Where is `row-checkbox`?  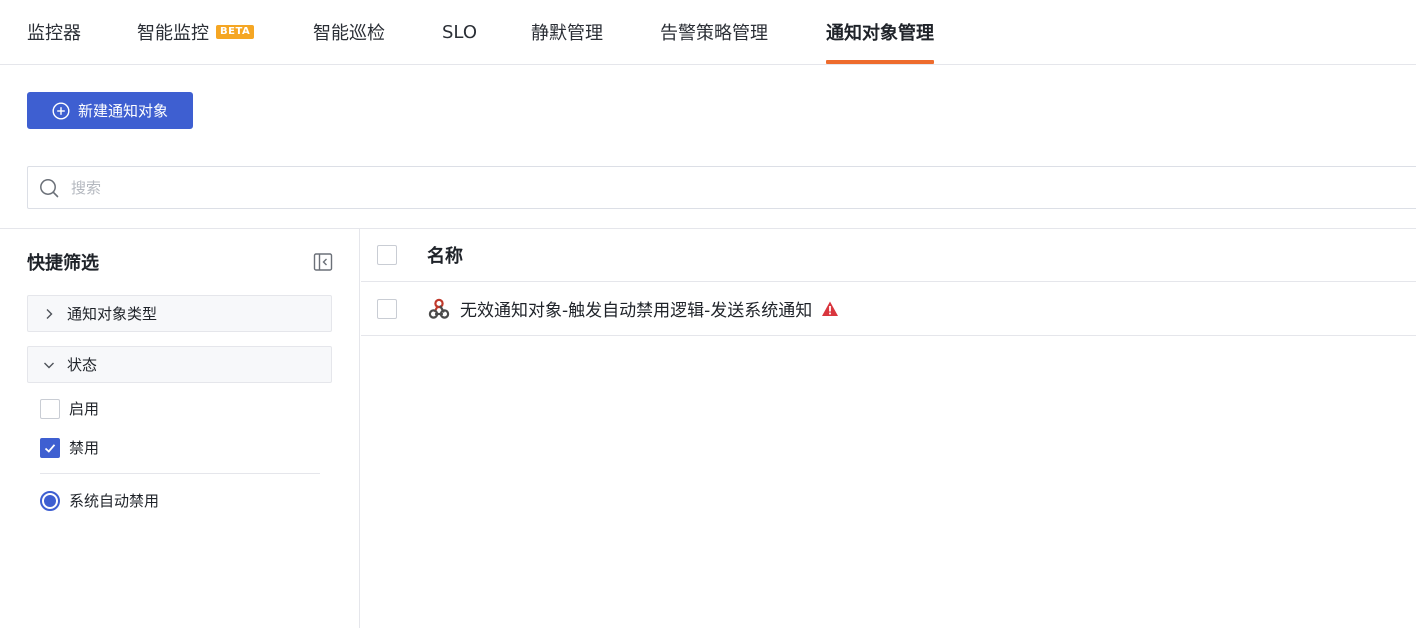 row-checkbox is located at coordinates (387, 308).